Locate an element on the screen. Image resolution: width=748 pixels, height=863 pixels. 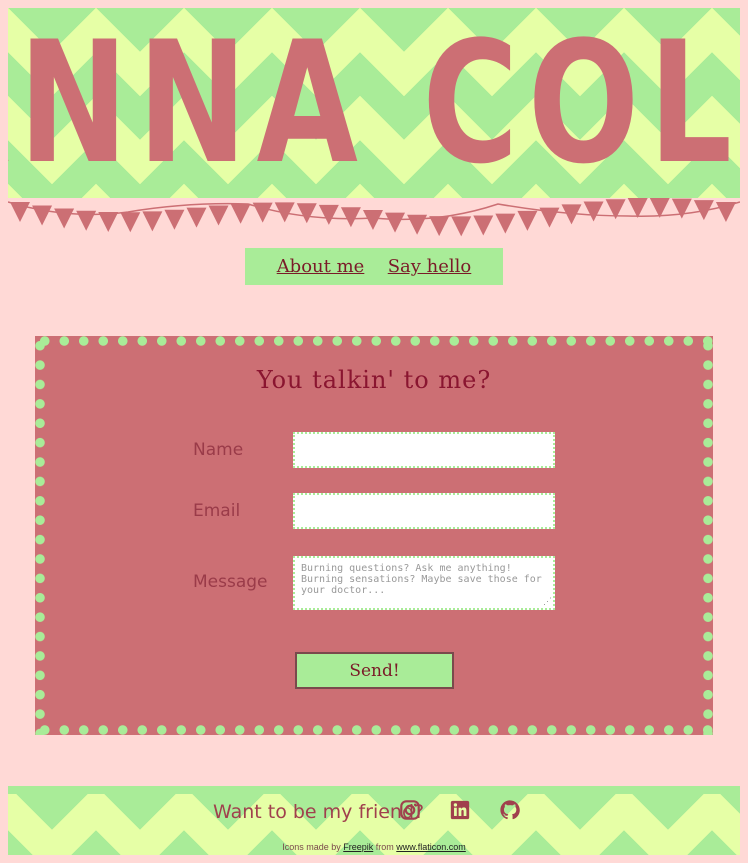
message-label: Message is located at coordinates (230, 582).